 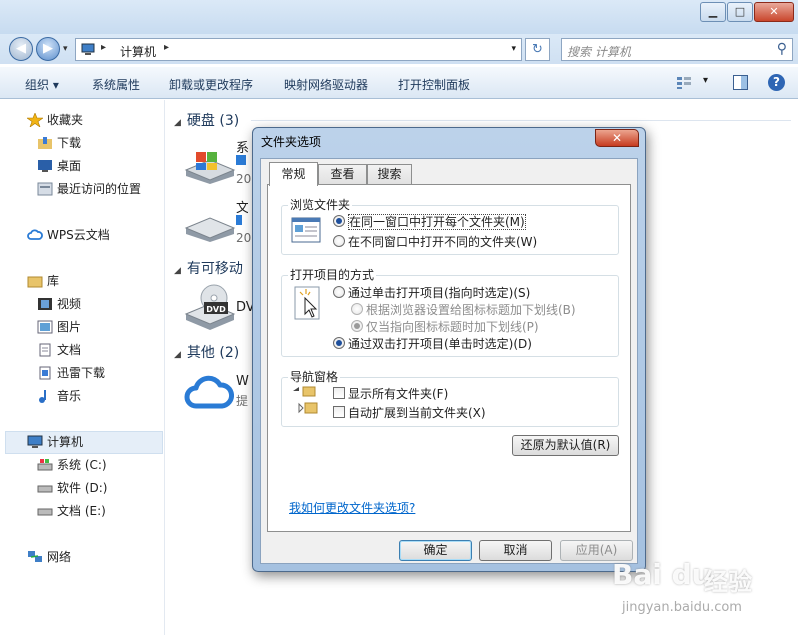 What do you see at coordinates (242, 401) in the screenshot?
I see `wps-item-description: 提` at bounding box center [242, 401].